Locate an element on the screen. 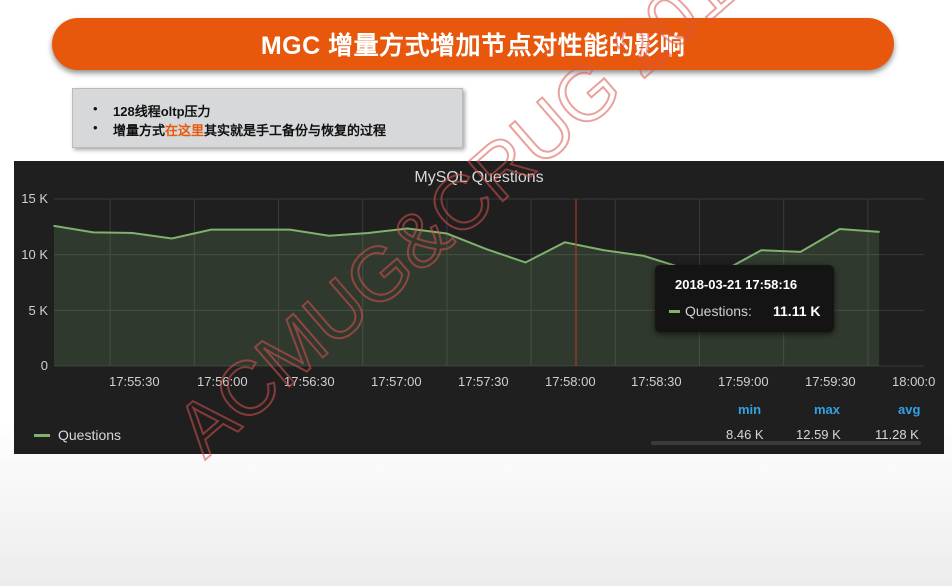 Image resolution: width=952 pixels, height=586 pixels. legend-item-questions: Questions is located at coordinates (77, 435).